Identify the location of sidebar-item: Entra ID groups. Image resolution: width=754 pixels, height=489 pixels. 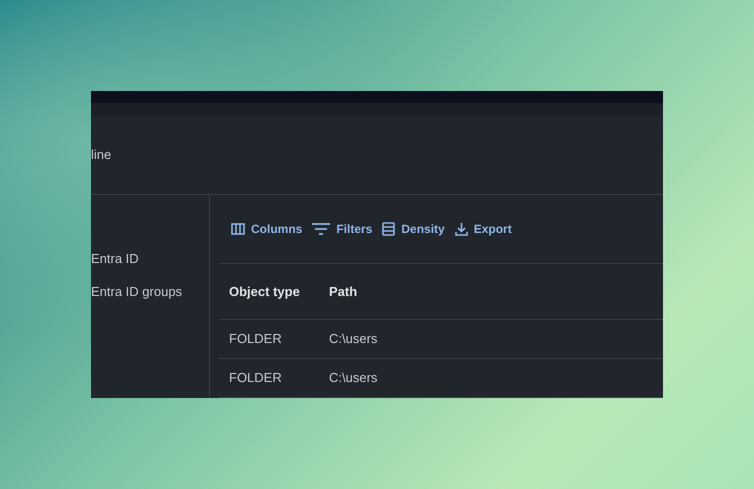
(150, 291).